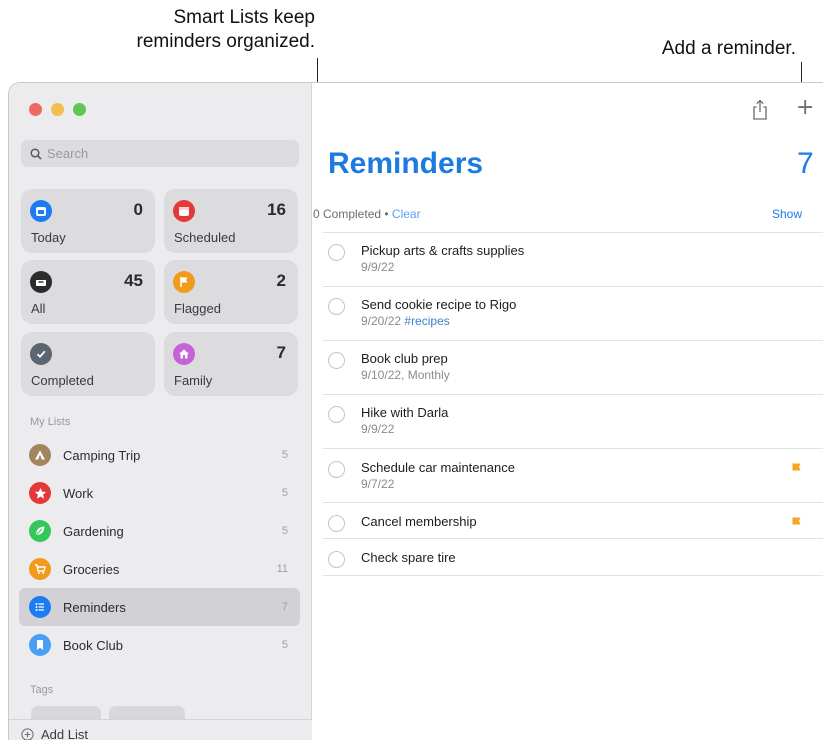 Image resolution: width=823 pixels, height=740 pixels. Describe the element at coordinates (160, 729) in the screenshot. I see `add-list-button: Add List` at that location.